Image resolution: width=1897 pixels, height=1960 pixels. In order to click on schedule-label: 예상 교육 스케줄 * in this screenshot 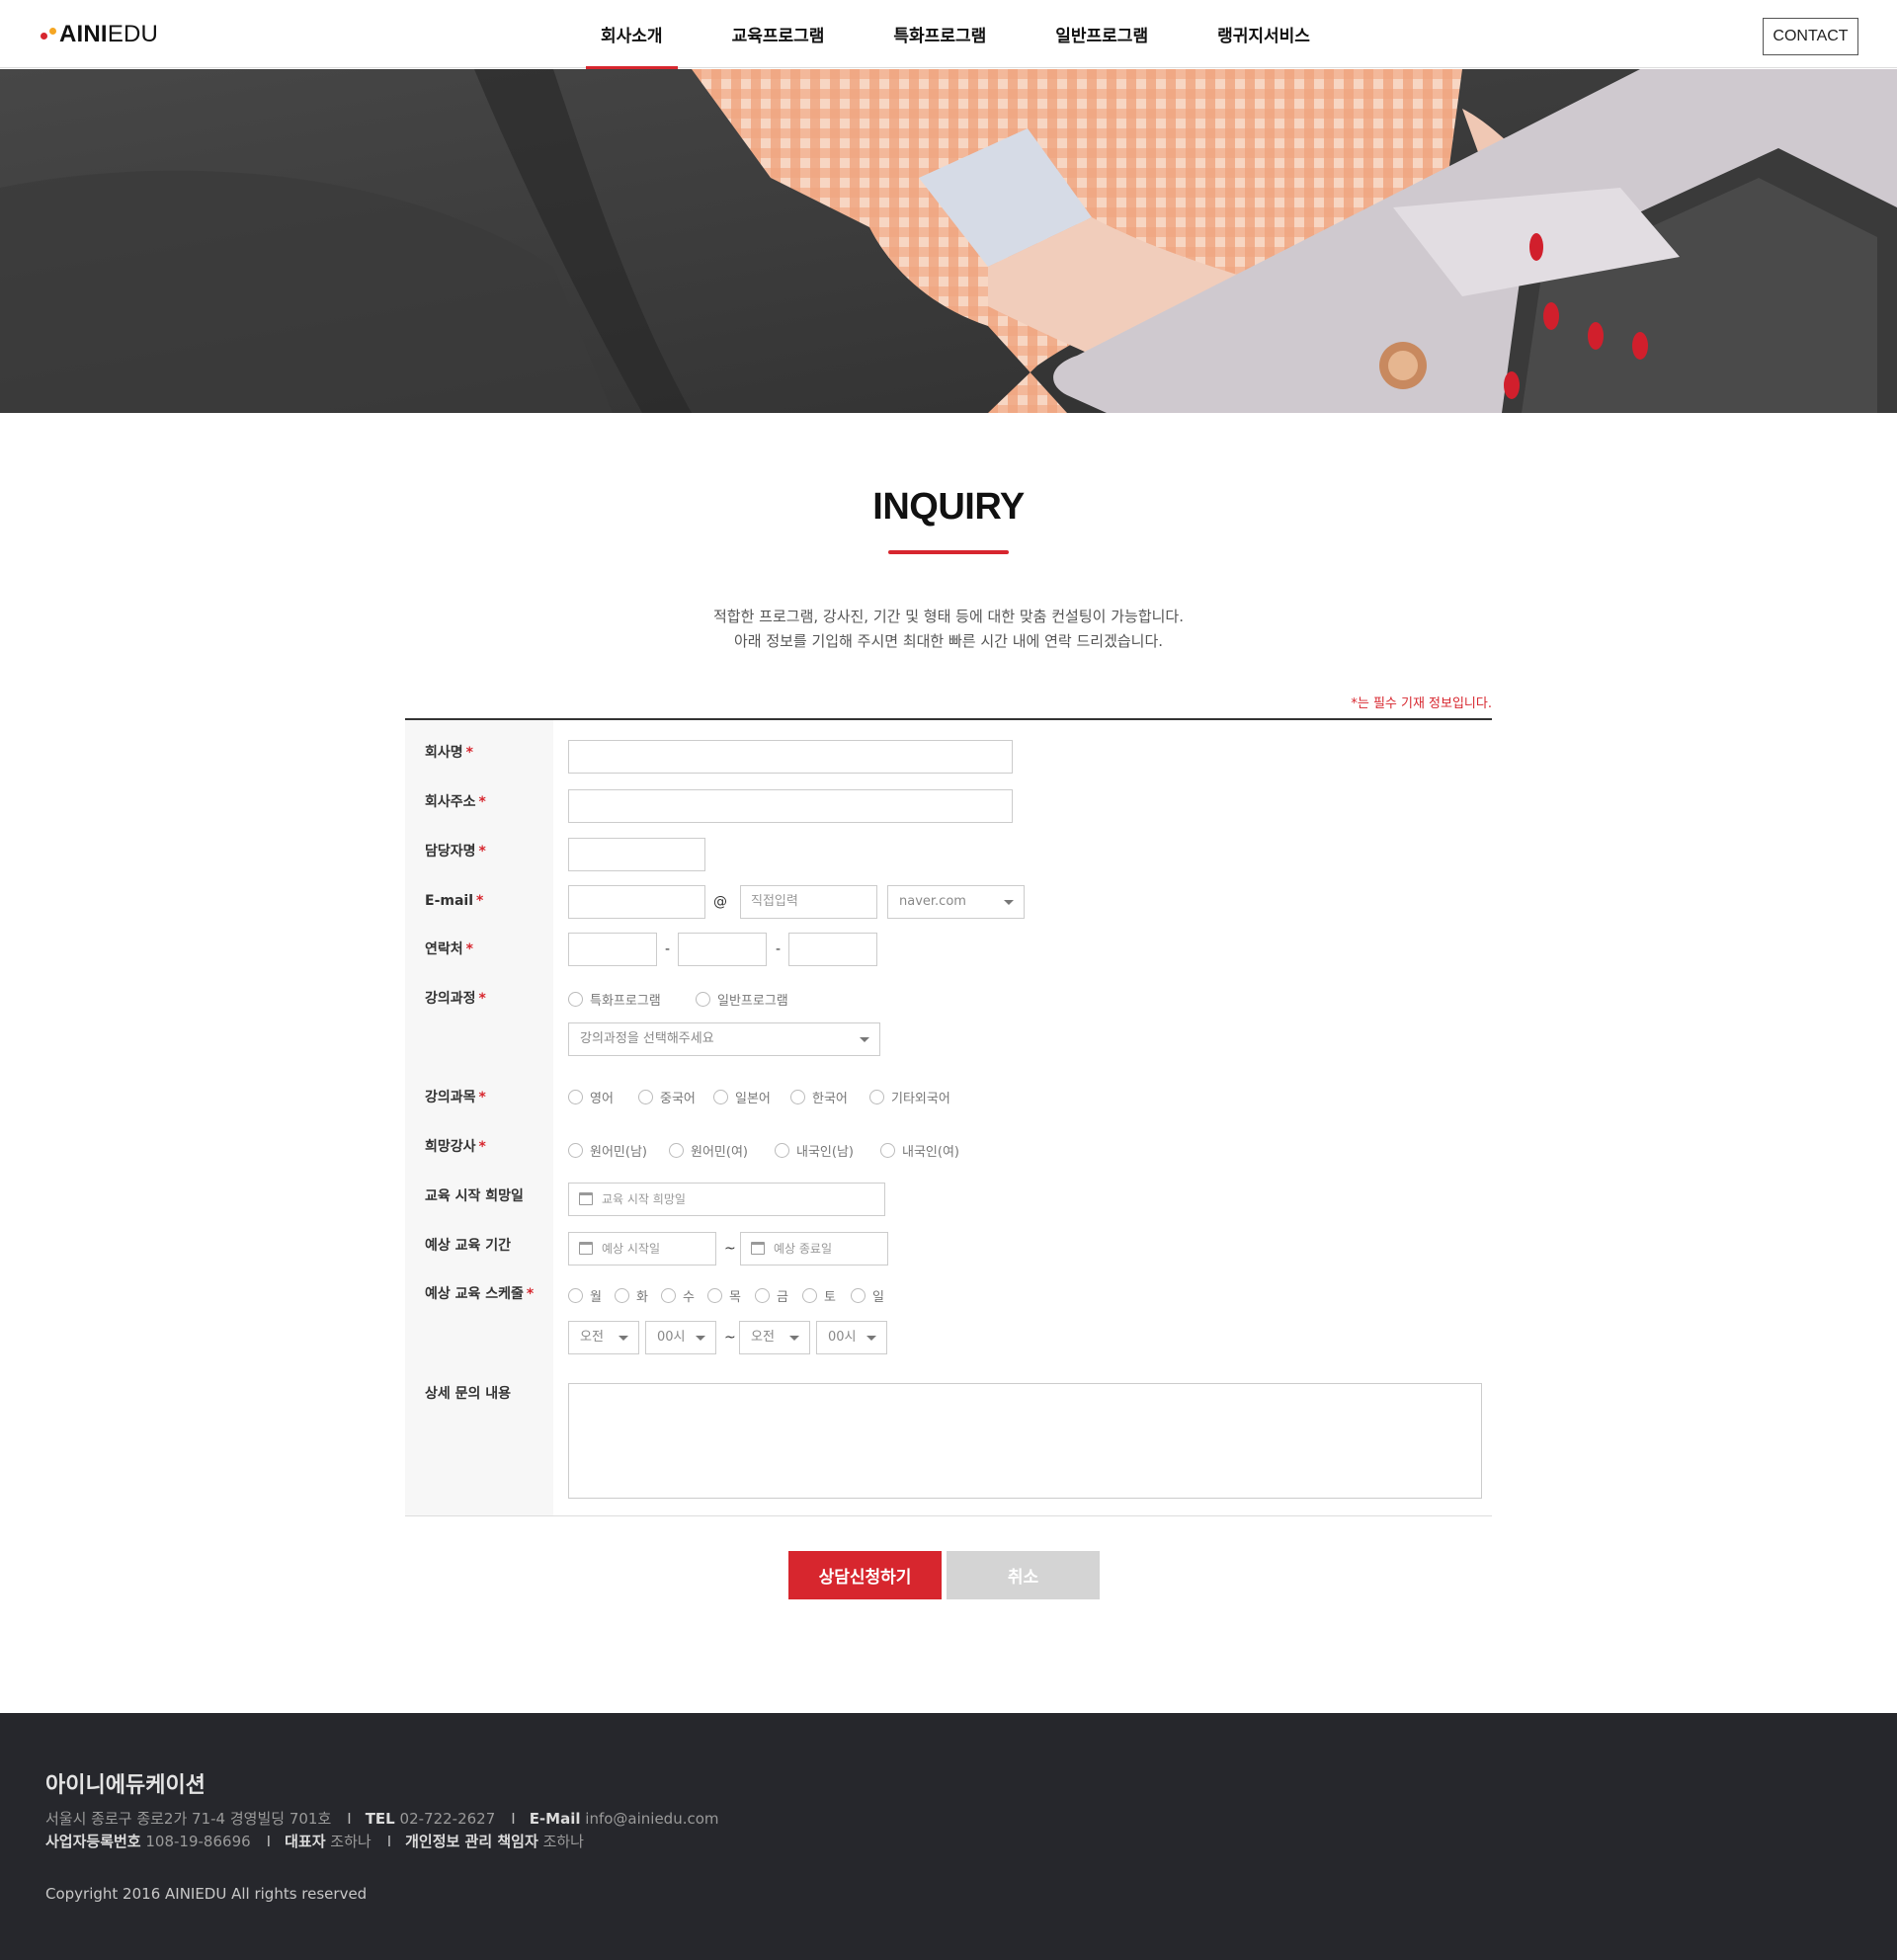, I will do `click(480, 1294)`.